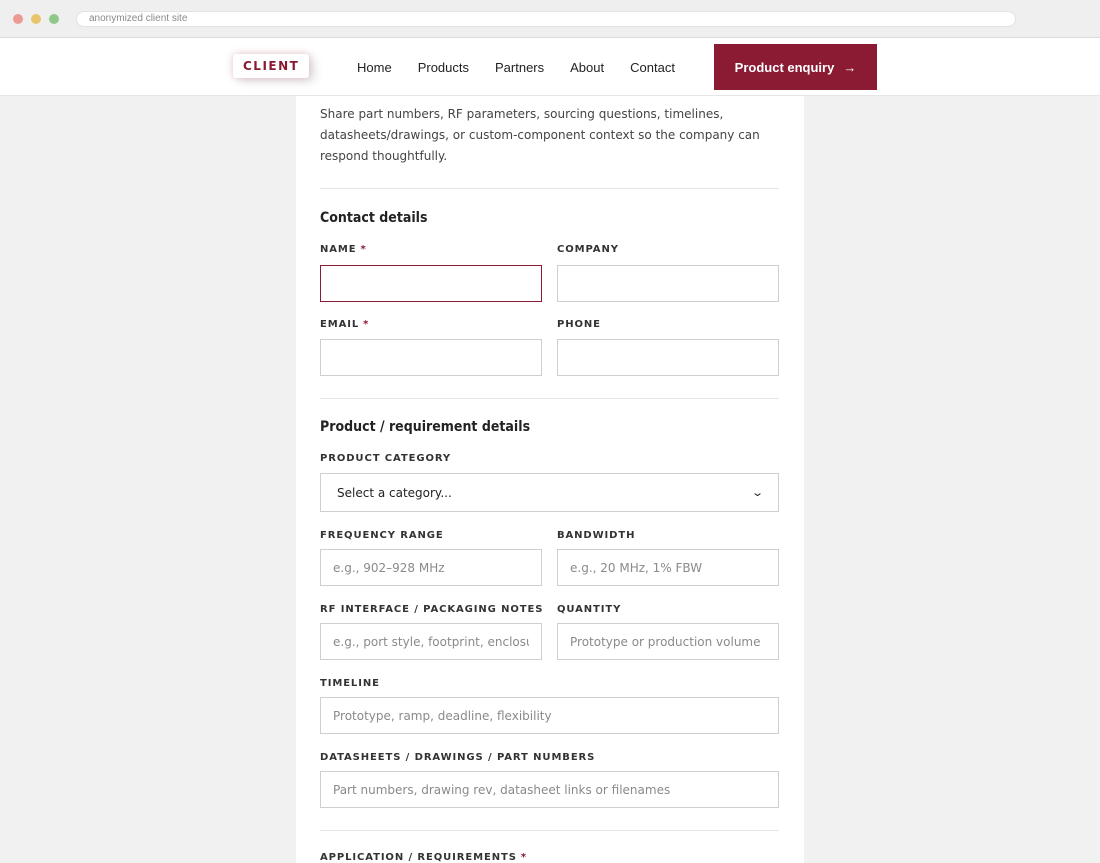 The height and width of the screenshot is (863, 1100). Describe the element at coordinates (850, 67) in the screenshot. I see `arrow-right-icon: →` at that location.